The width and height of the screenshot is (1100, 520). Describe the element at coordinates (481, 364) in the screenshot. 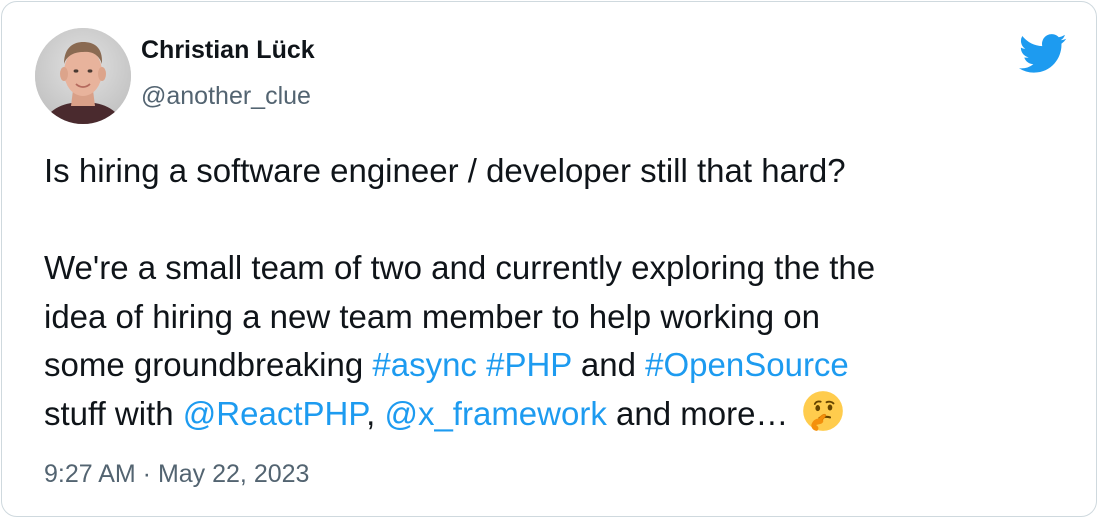

I see `tweet-text-fragment` at that location.